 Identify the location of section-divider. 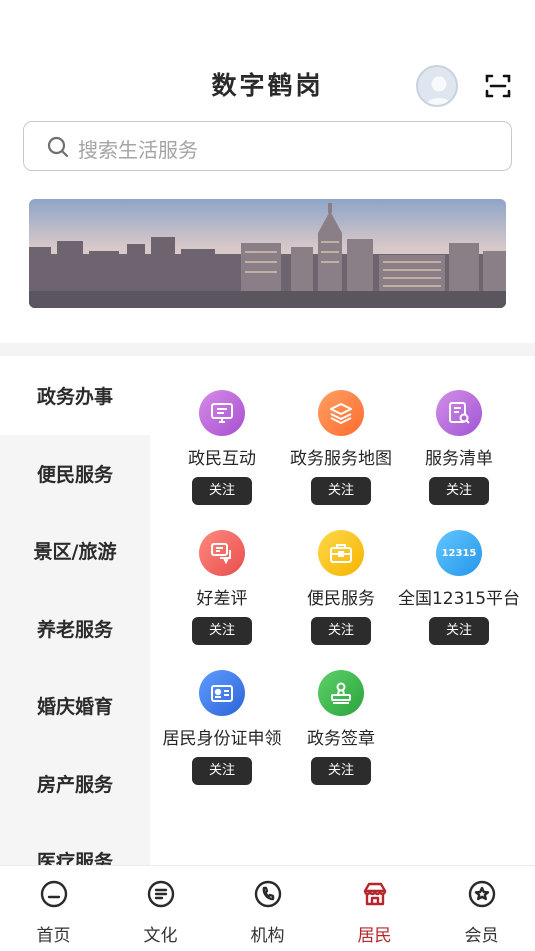
(267, 349).